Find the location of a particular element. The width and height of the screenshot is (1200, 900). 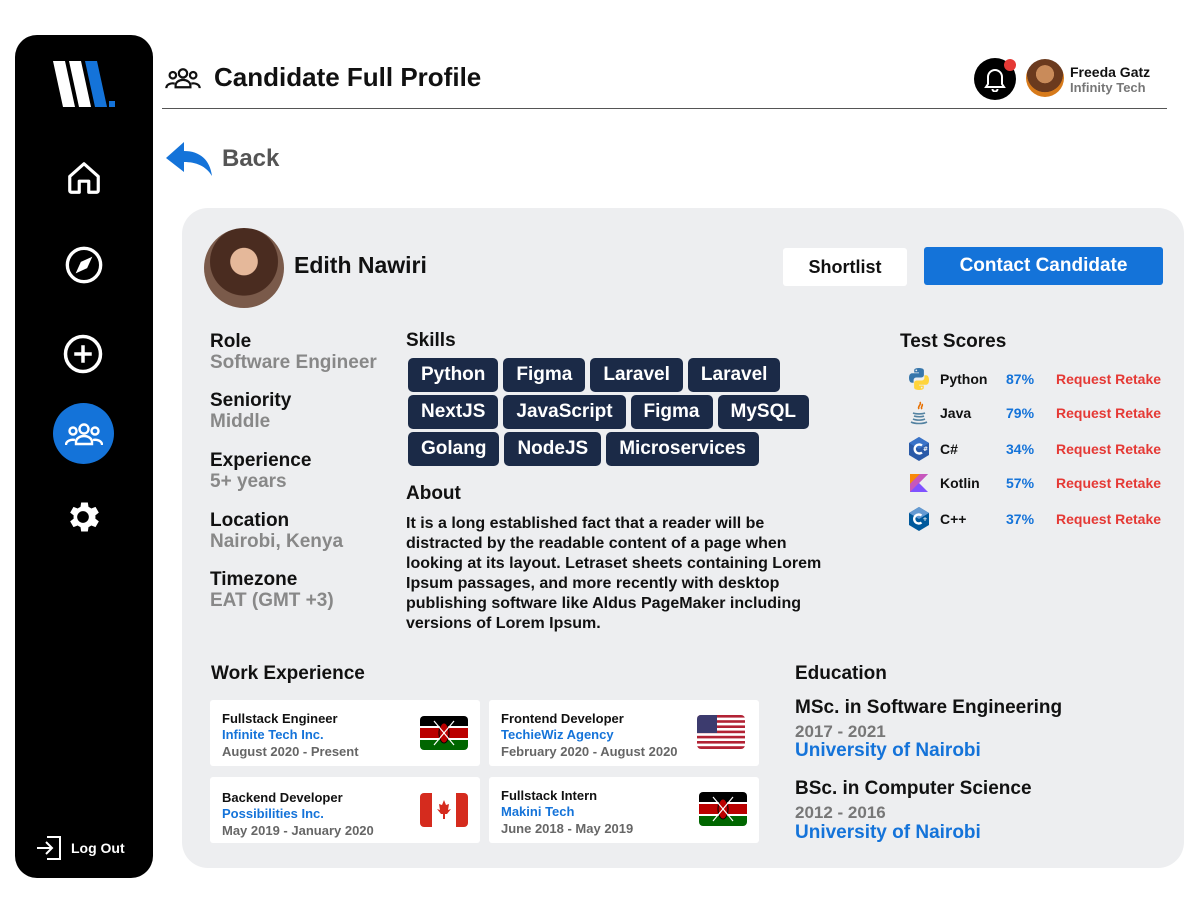

detail-timezone: Timezone EAT (GMT +3) is located at coordinates (272, 590).